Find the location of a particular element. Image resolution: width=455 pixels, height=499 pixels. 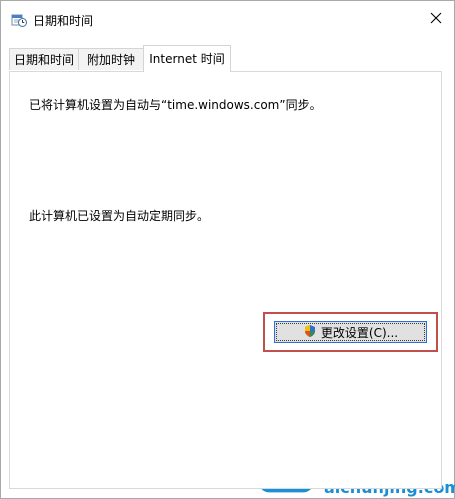

uac-shield-icon is located at coordinates (310, 332).